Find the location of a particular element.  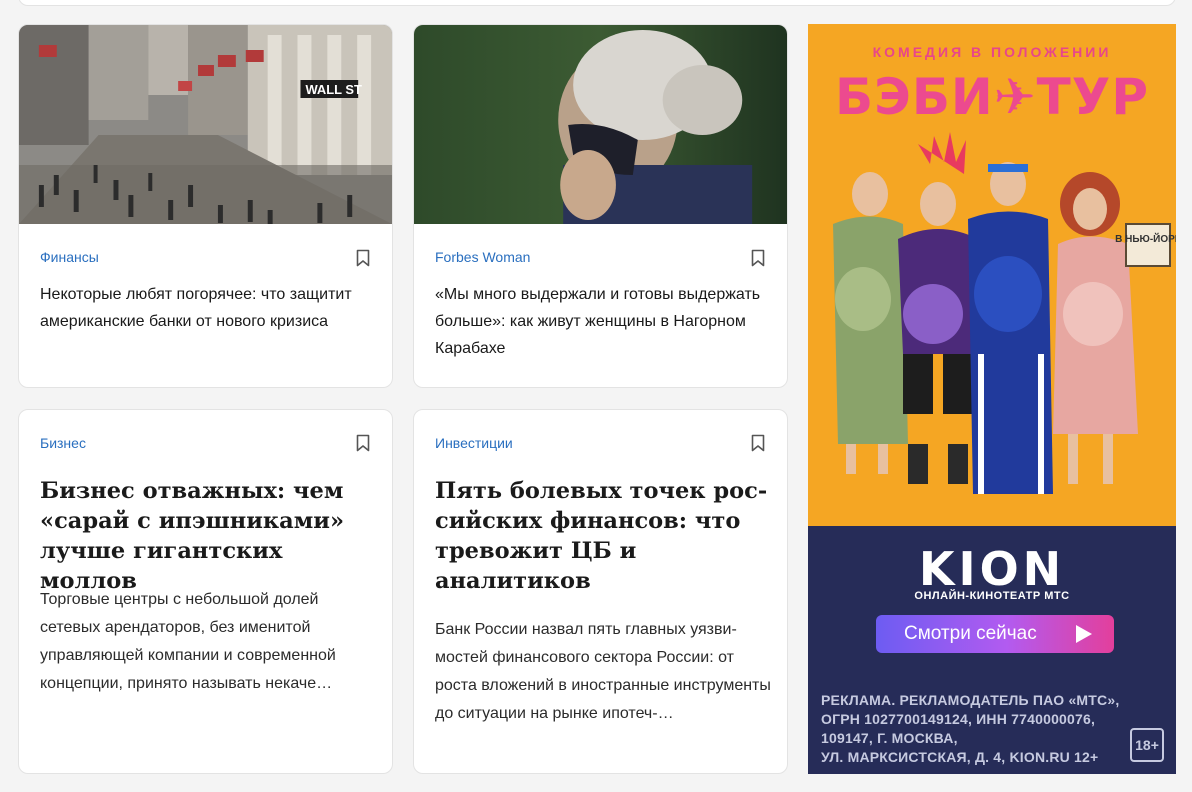

article-image-wall-street: WALL ST is located at coordinates (205, 124).